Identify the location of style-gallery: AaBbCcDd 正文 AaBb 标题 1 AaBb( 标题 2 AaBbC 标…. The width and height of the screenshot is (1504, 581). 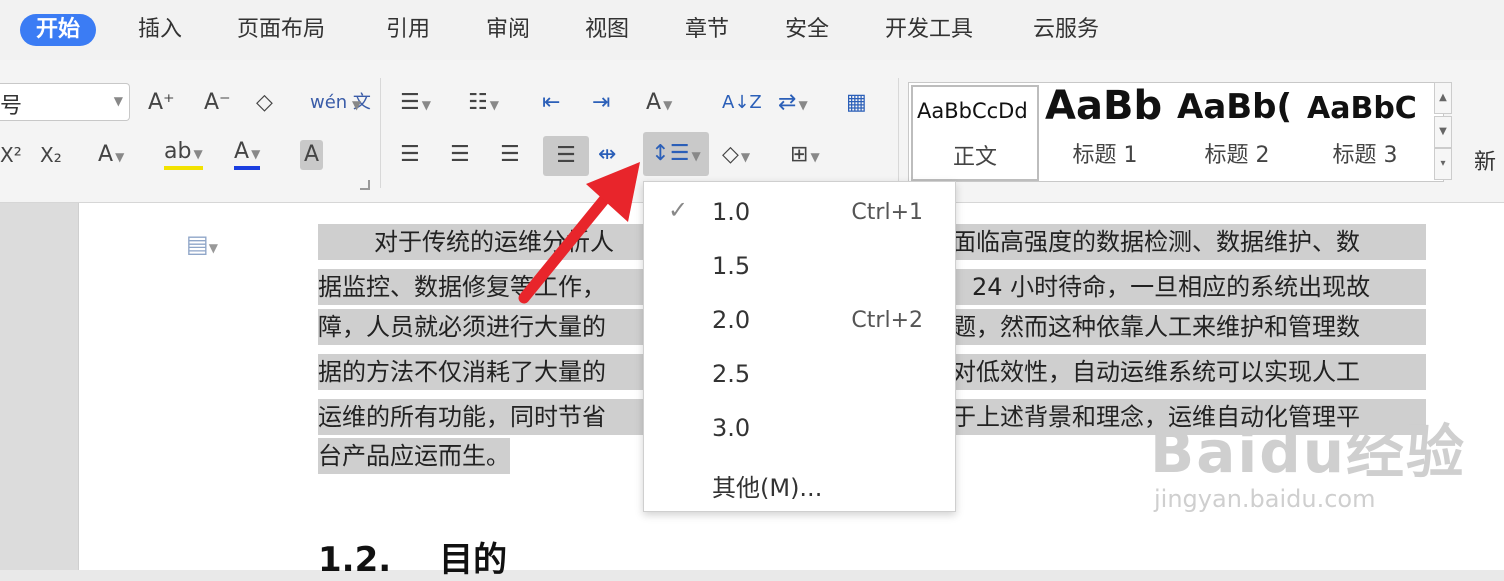
(1176, 132).